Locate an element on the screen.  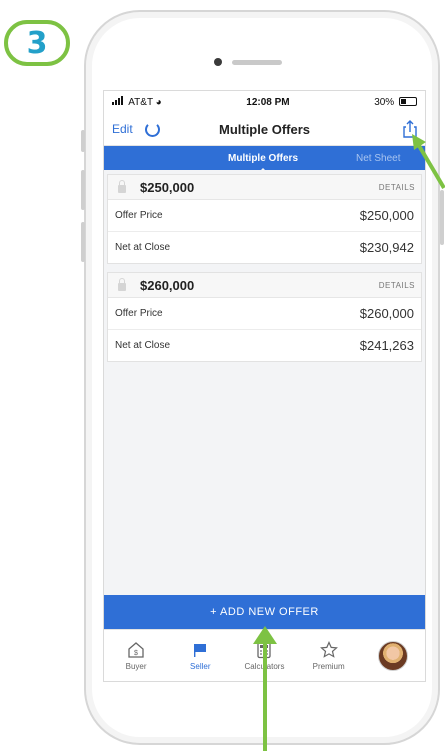
carrier-group: AT&T ◕ is located at coordinates (137, 102).